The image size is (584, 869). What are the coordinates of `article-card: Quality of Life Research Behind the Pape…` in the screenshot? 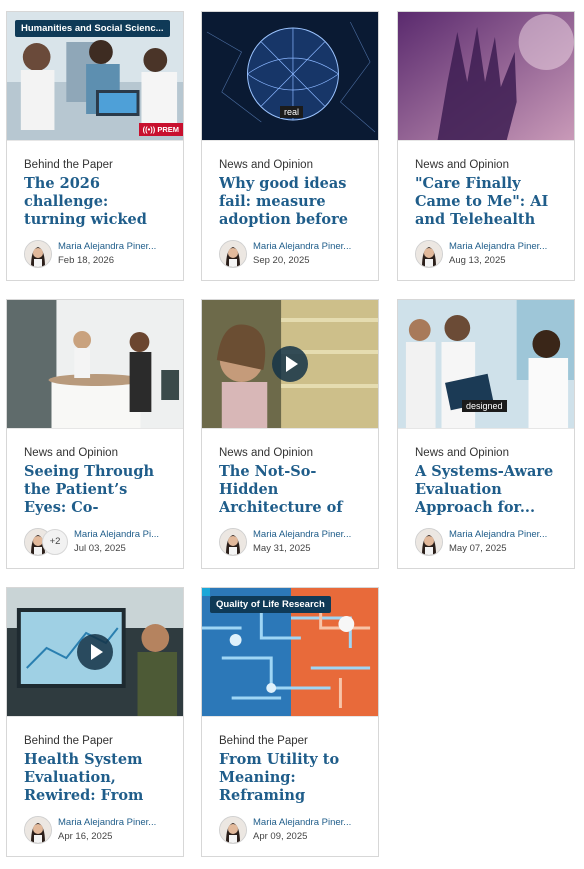 It's located at (290, 722).